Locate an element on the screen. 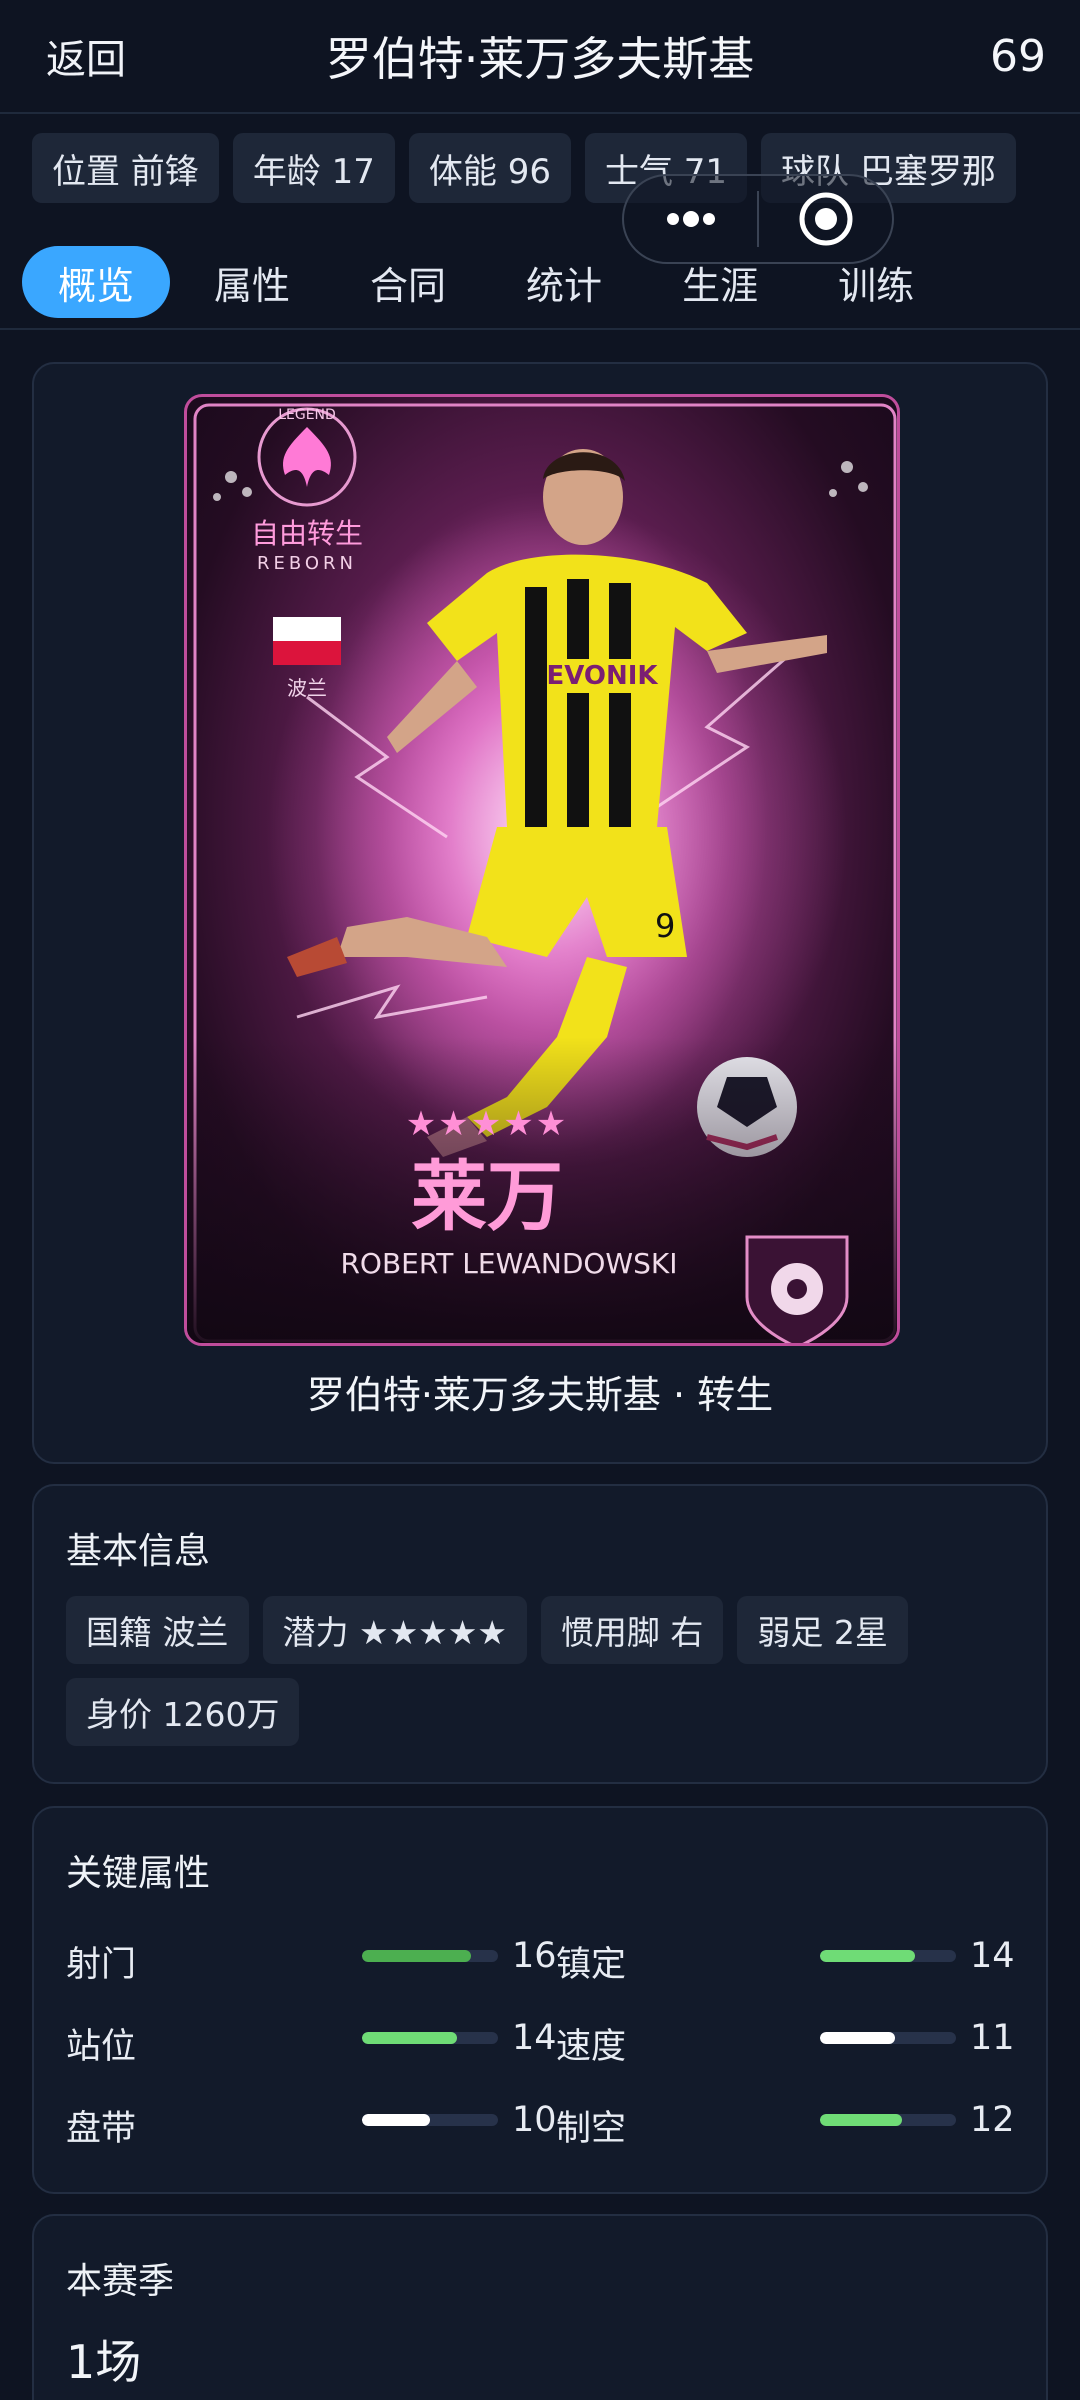 The width and height of the screenshot is (1080, 2400). chip-preferred-foot: 惯用脚 右 is located at coordinates (632, 1630).